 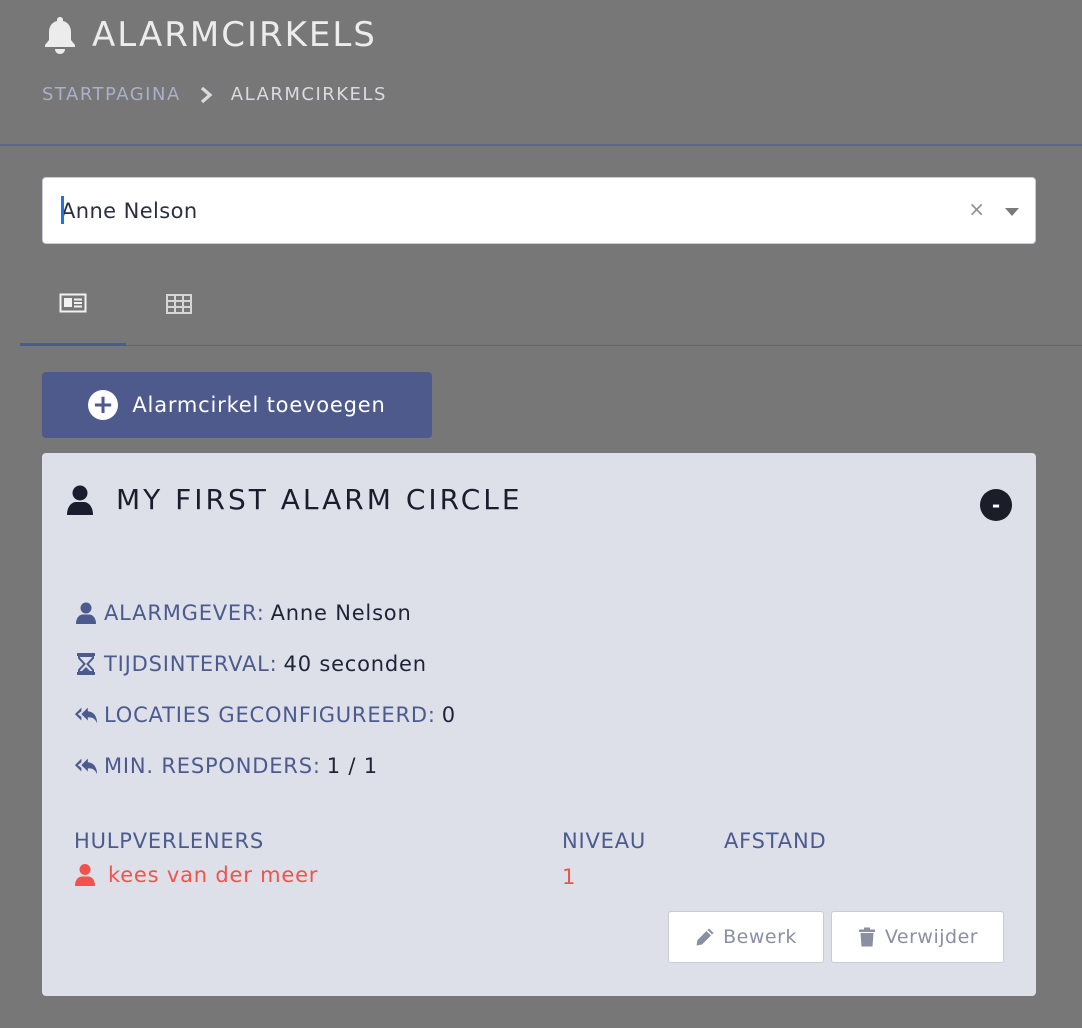 I want to click on min-responders-value: 1 / 1, so click(x=352, y=766).